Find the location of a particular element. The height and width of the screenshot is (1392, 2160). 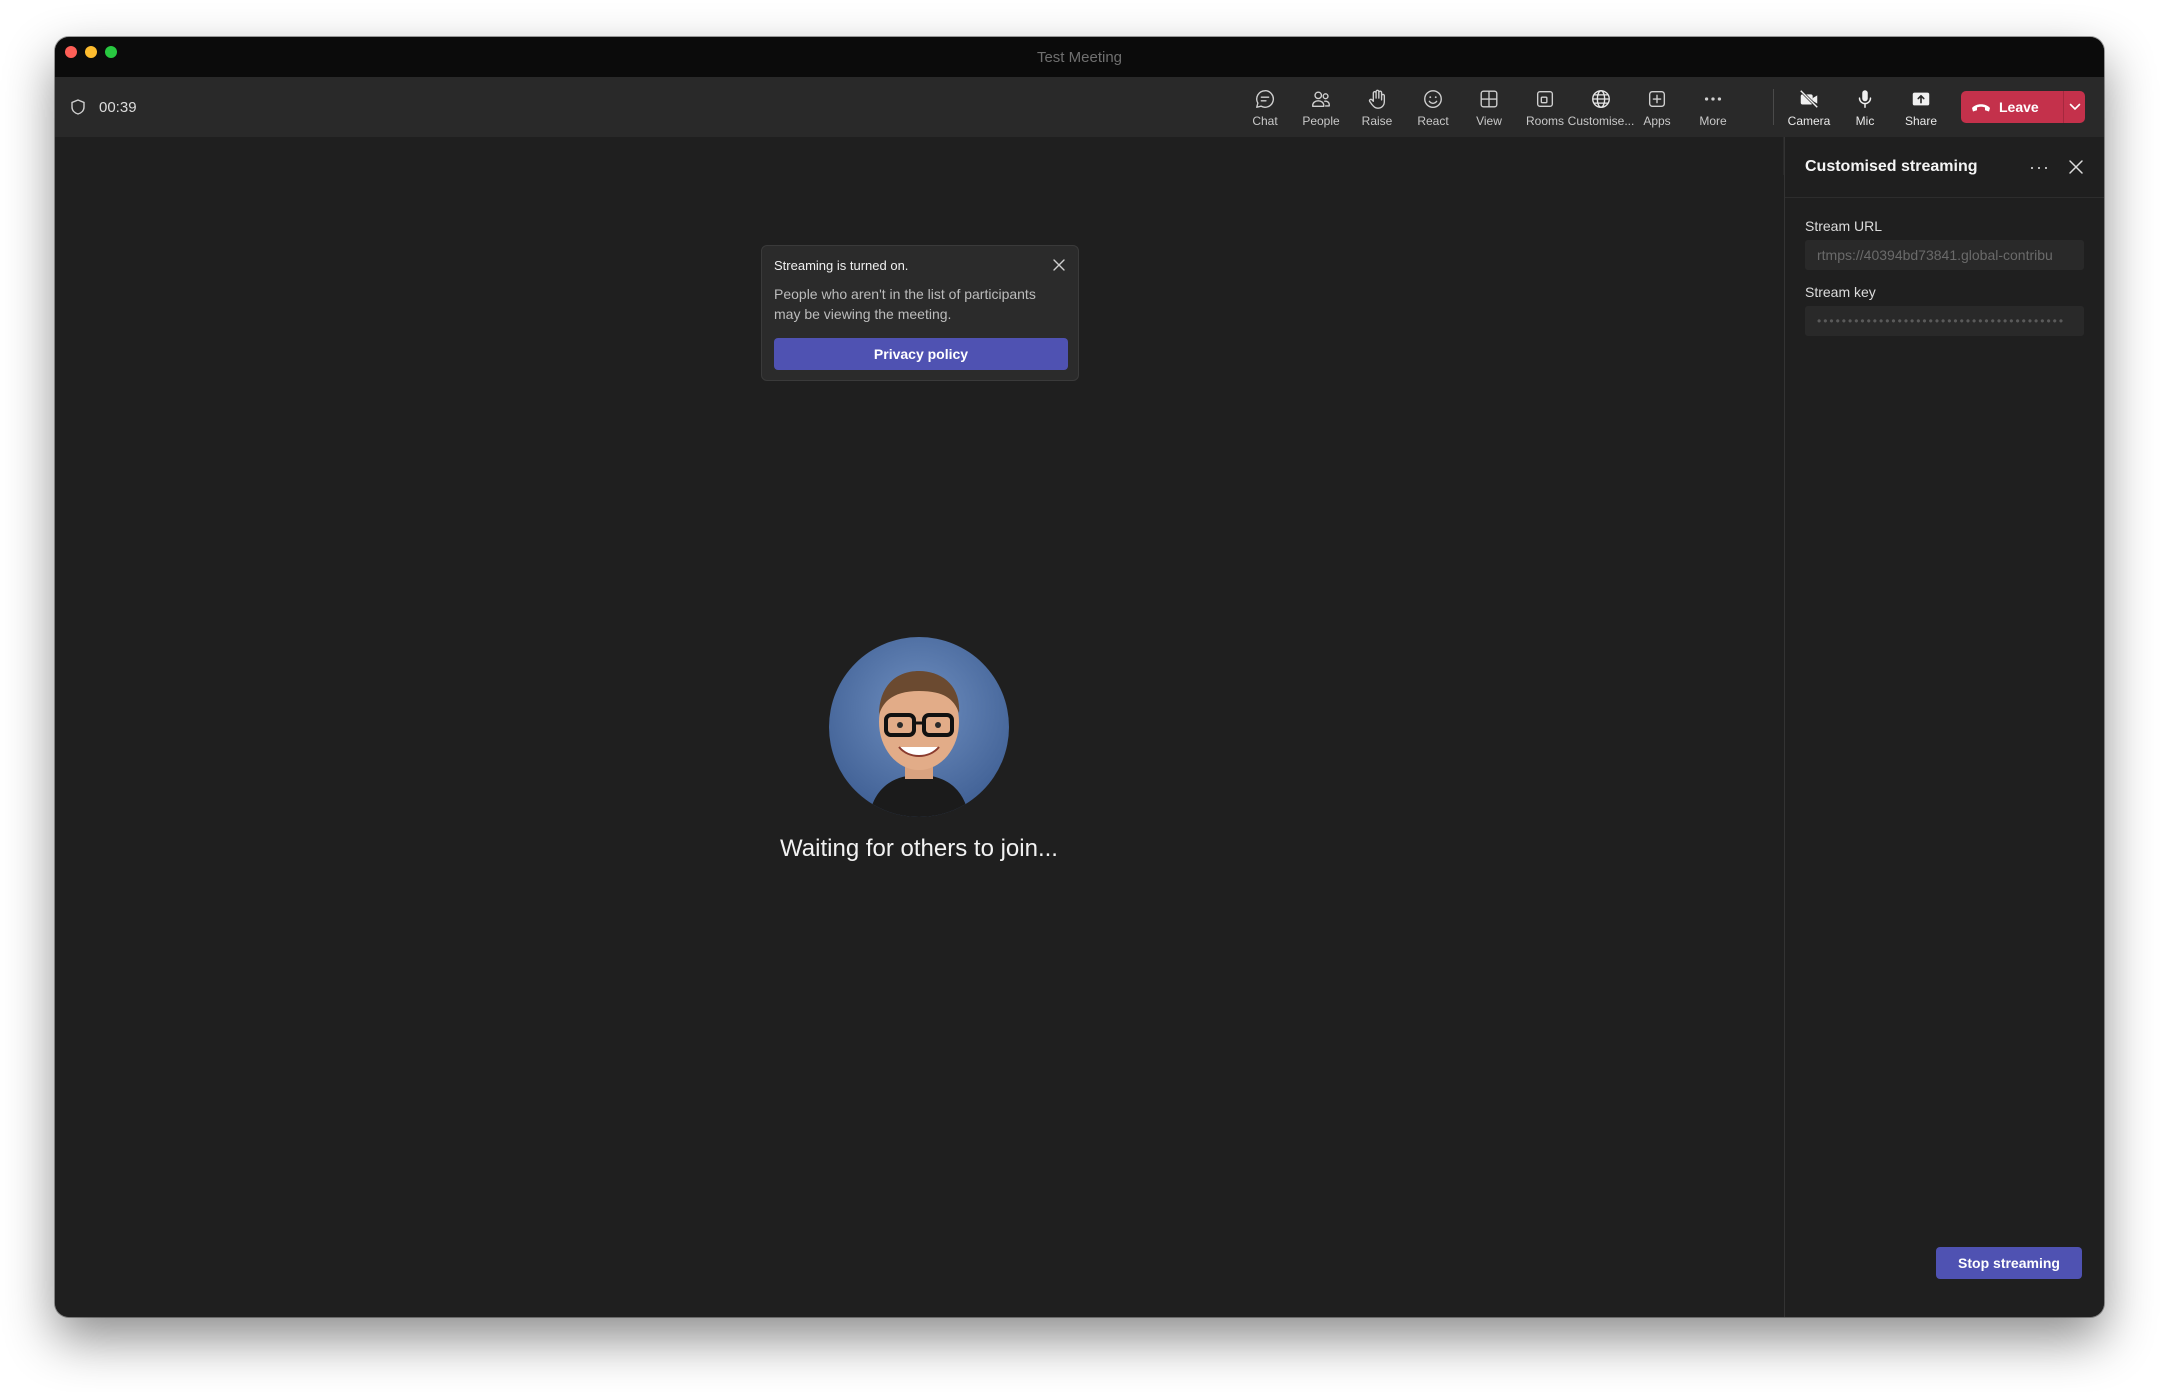

leave-button-group: Leave is located at coordinates (2023, 107).